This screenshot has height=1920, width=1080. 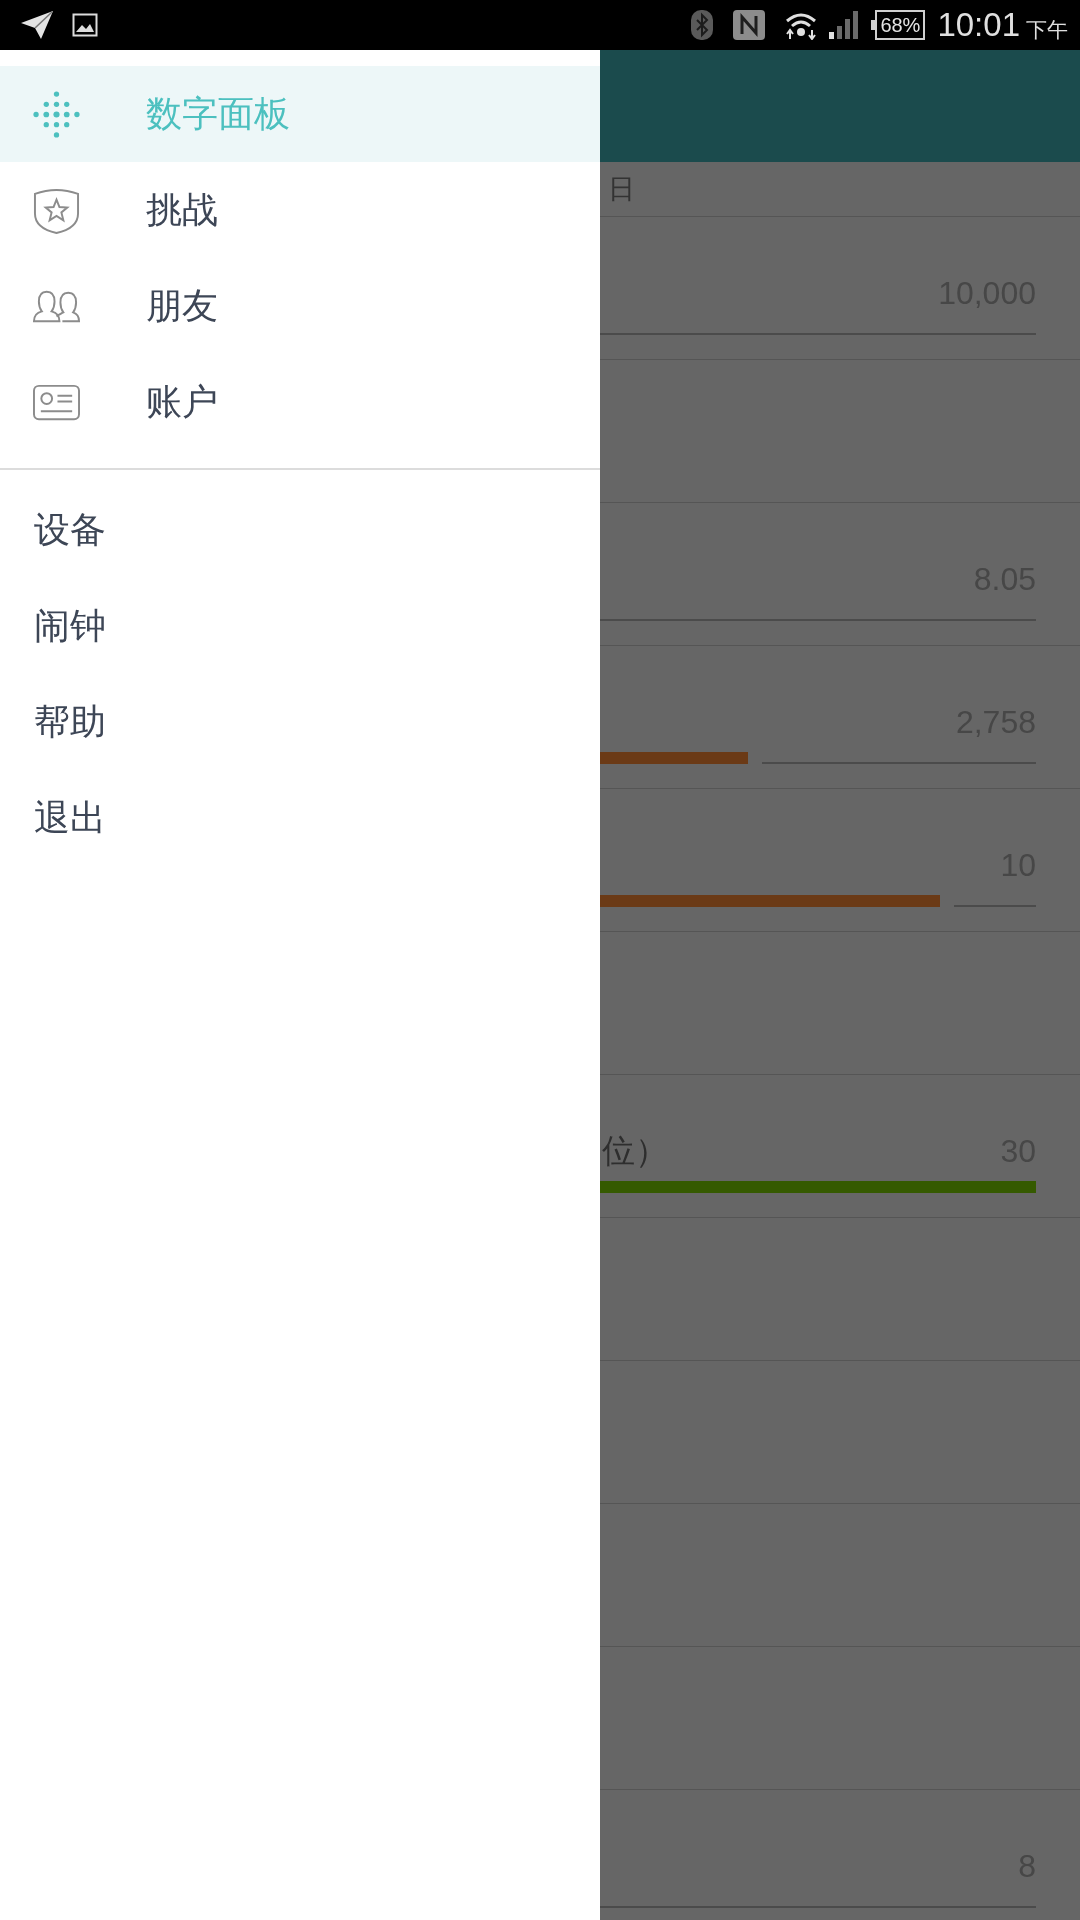 What do you see at coordinates (300, 402) in the screenshot?
I see `menu-item: 账户` at bounding box center [300, 402].